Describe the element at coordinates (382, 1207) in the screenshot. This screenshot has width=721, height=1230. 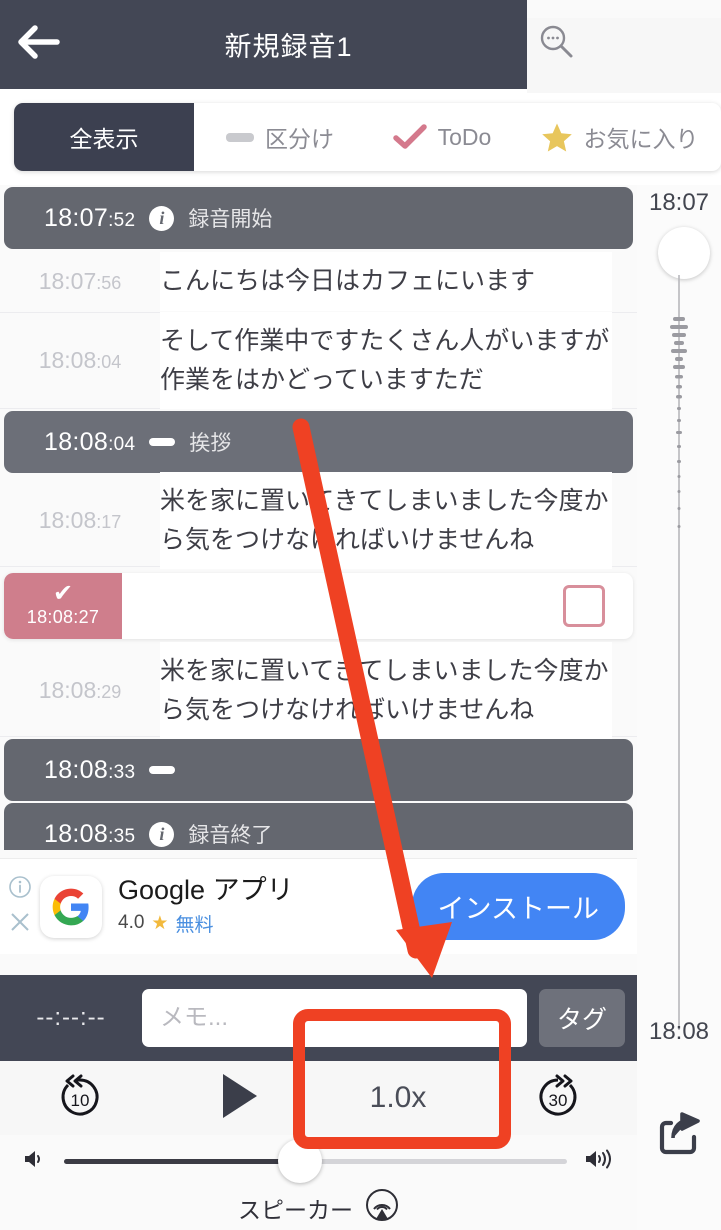
I see `airplay-icon` at that location.